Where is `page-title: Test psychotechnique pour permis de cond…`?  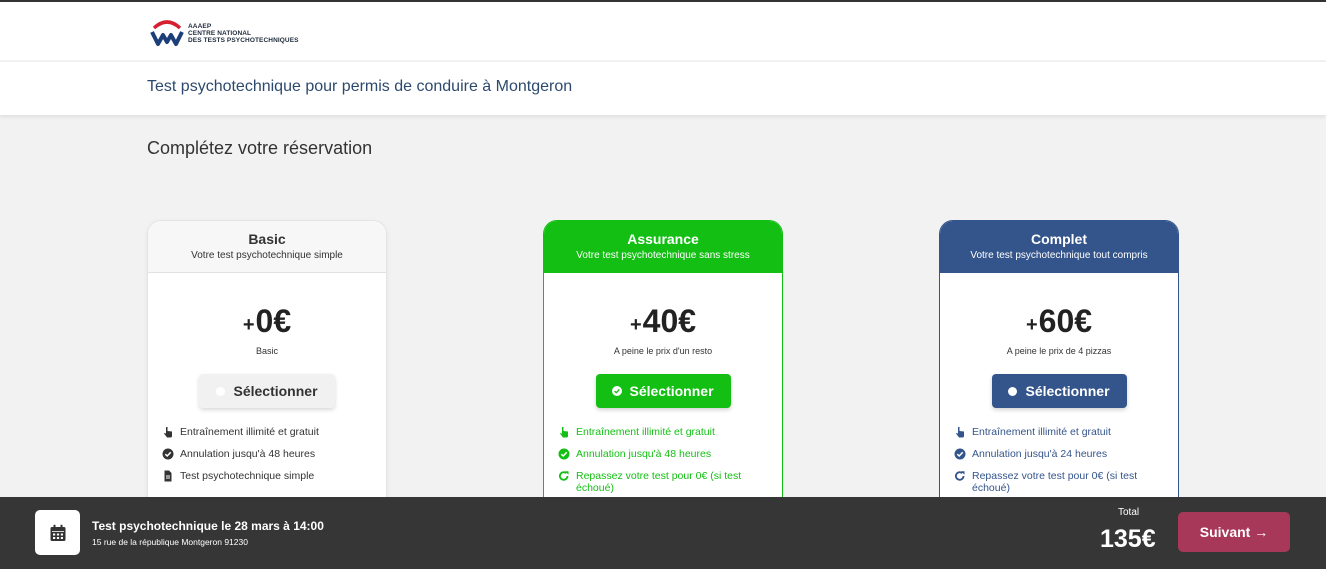
page-title: Test psychotechnique pour permis de cond… is located at coordinates (360, 86).